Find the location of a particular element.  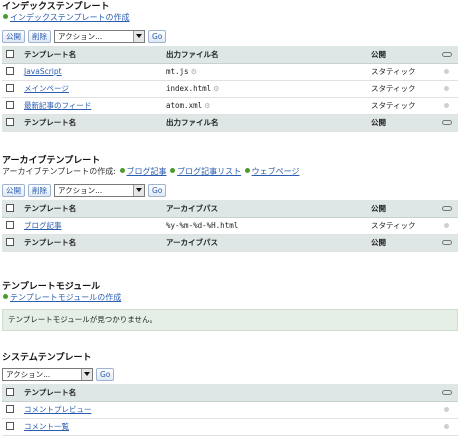

template-name-link: コメントプレビュー is located at coordinates (58, 409).